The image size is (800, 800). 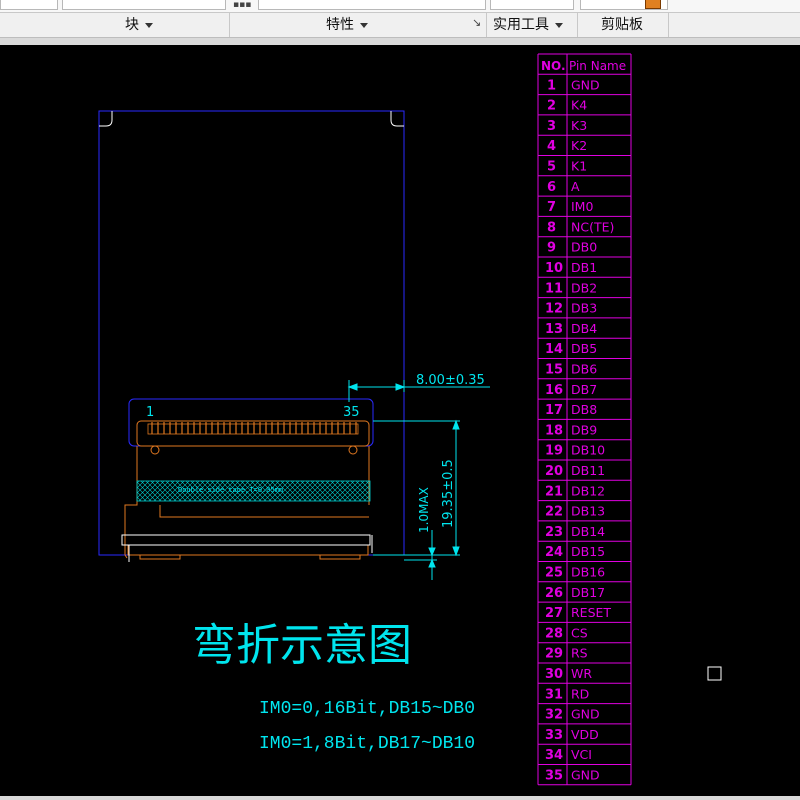 What do you see at coordinates (551, 106) in the screenshot?
I see `pin-number: 2` at bounding box center [551, 106].